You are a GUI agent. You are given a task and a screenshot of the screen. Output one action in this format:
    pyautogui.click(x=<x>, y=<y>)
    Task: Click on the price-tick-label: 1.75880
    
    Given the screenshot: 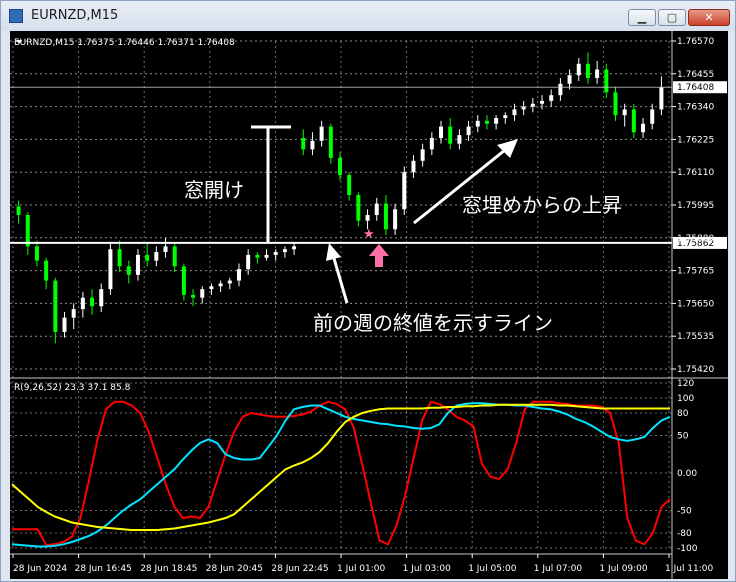 What is the action you would take?
    pyautogui.click(x=695, y=239)
    